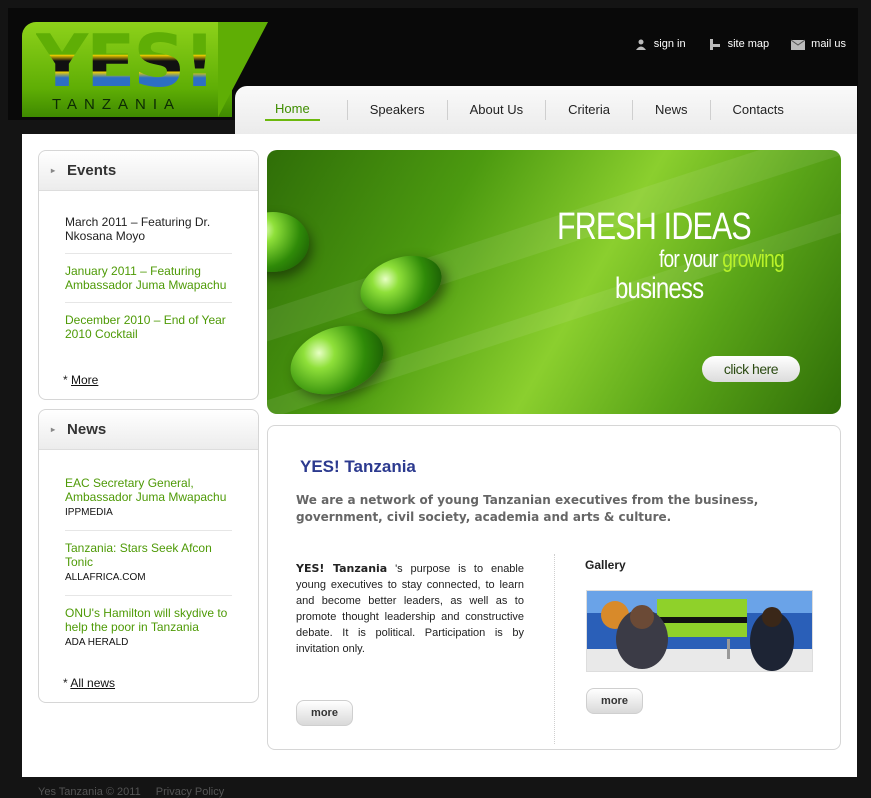 The image size is (871, 798). Describe the element at coordinates (117, 104) in the screenshot. I see `logo-subtitle: TANZANIA` at that location.